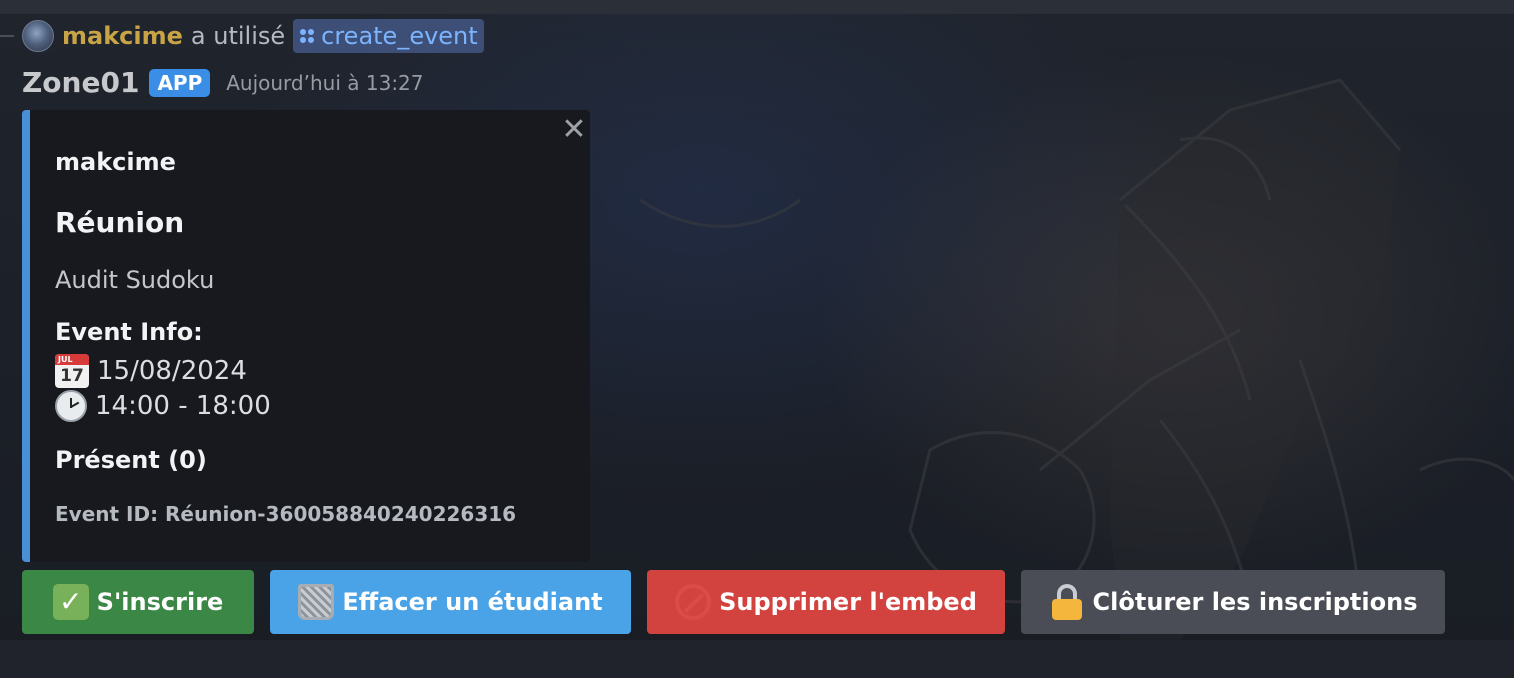  Describe the element at coordinates (7, 36) in the screenshot. I see `reply-connector-line` at that location.